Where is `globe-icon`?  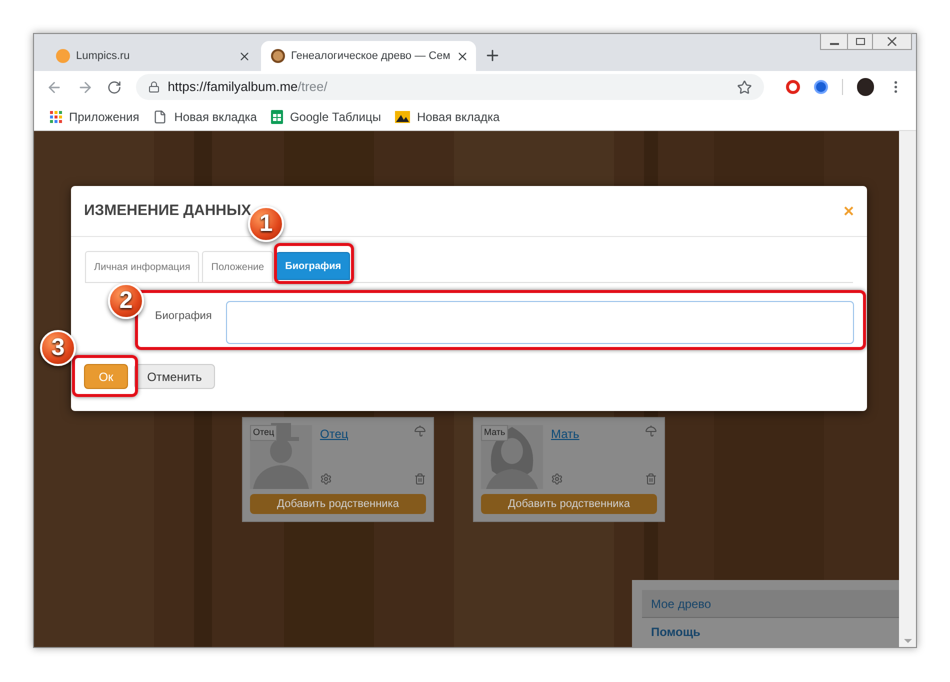
globe-icon is located at coordinates (821, 87).